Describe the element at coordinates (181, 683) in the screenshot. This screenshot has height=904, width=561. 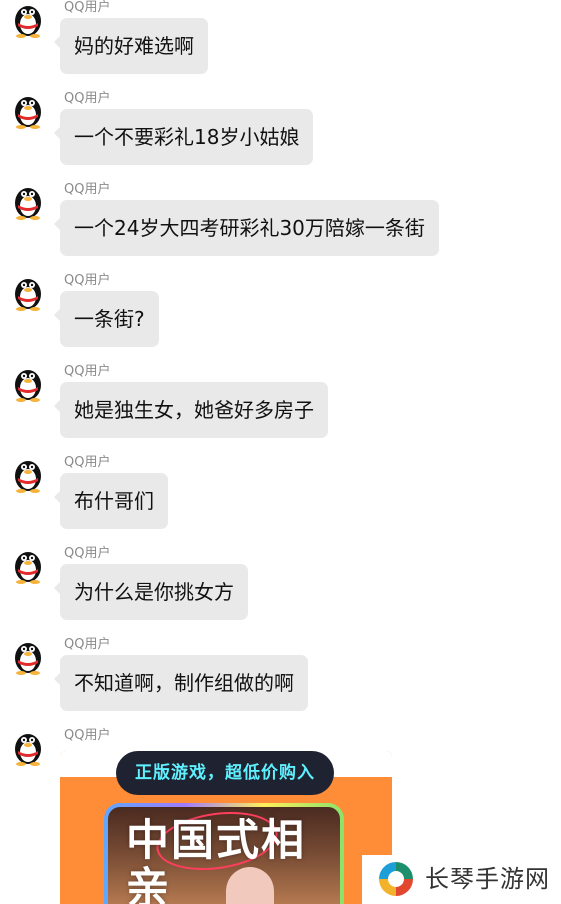
I see `message-bubble: 不知道啊，制作组做的啊` at that location.